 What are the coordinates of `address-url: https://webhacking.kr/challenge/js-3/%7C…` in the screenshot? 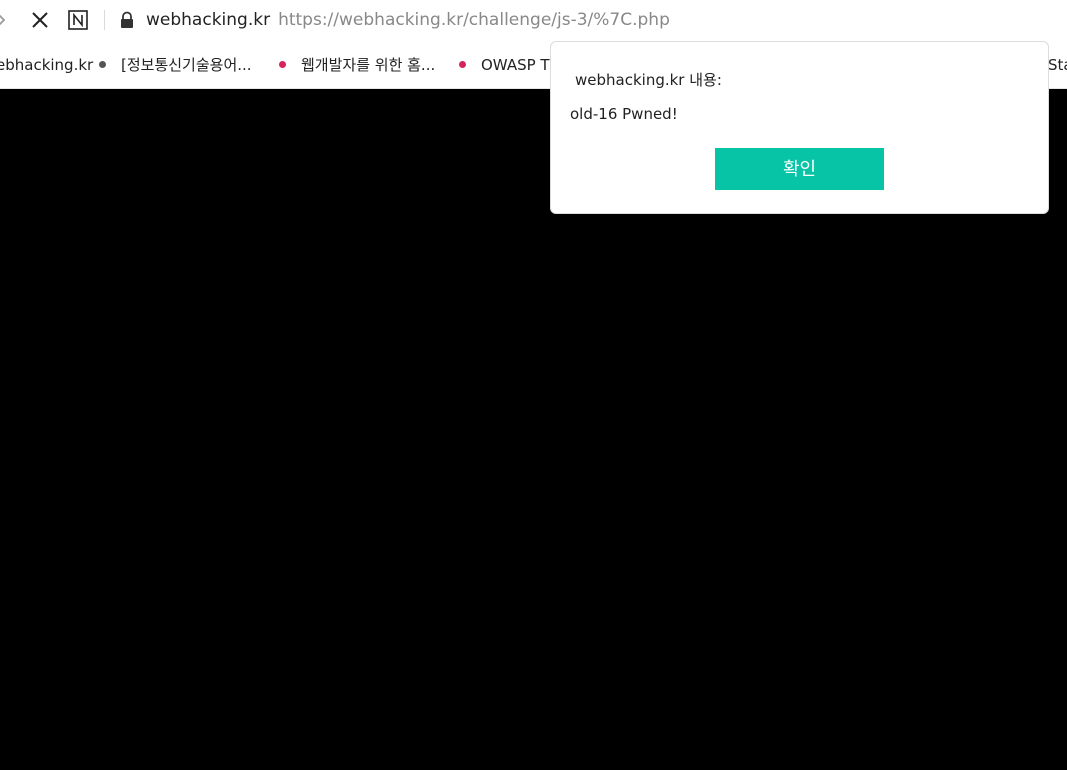 It's located at (474, 20).